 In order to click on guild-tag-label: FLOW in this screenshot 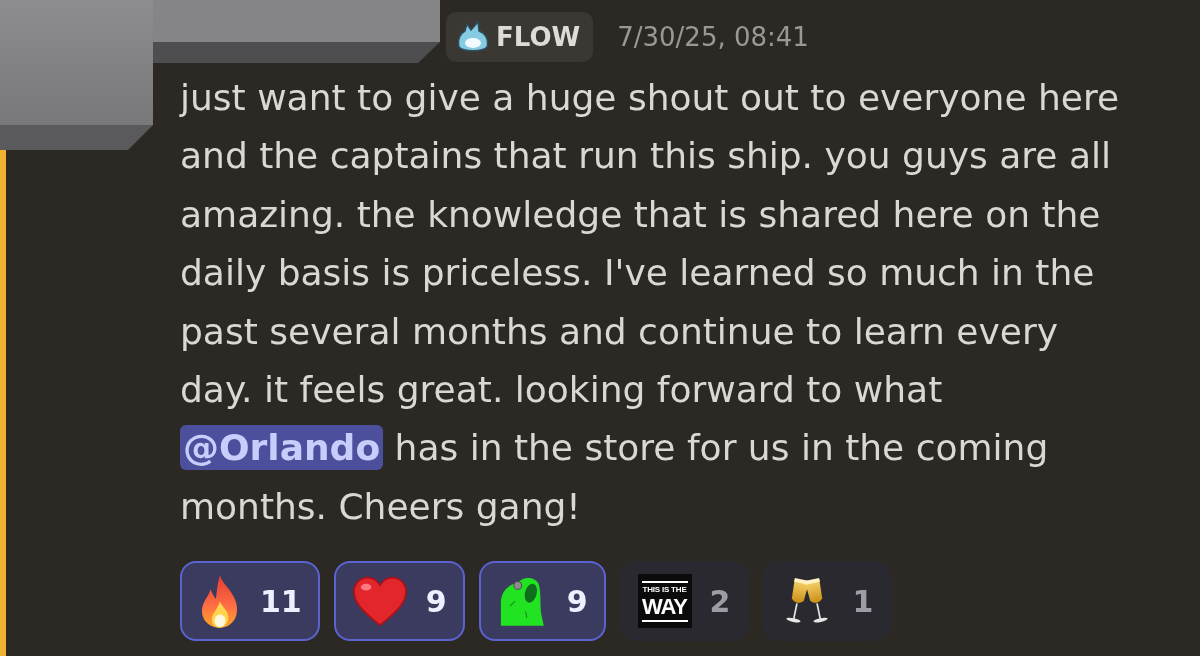, I will do `click(538, 37)`.